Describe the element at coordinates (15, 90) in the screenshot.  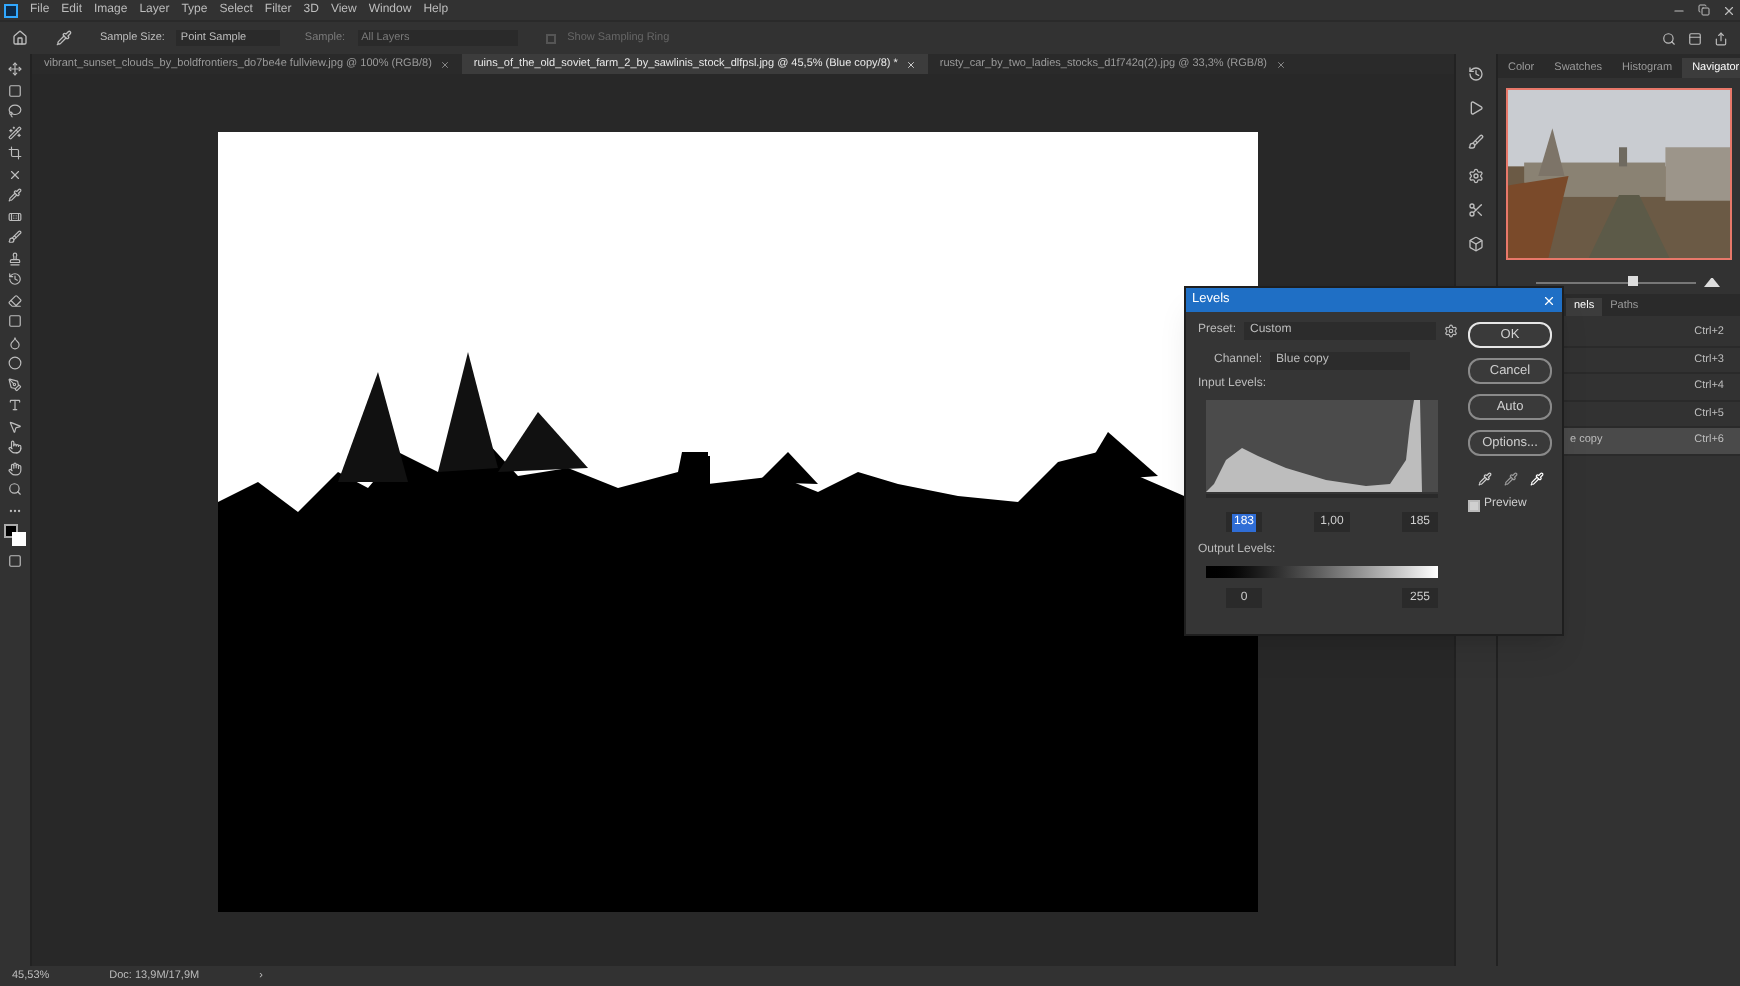
I see `marquee-icon` at that location.